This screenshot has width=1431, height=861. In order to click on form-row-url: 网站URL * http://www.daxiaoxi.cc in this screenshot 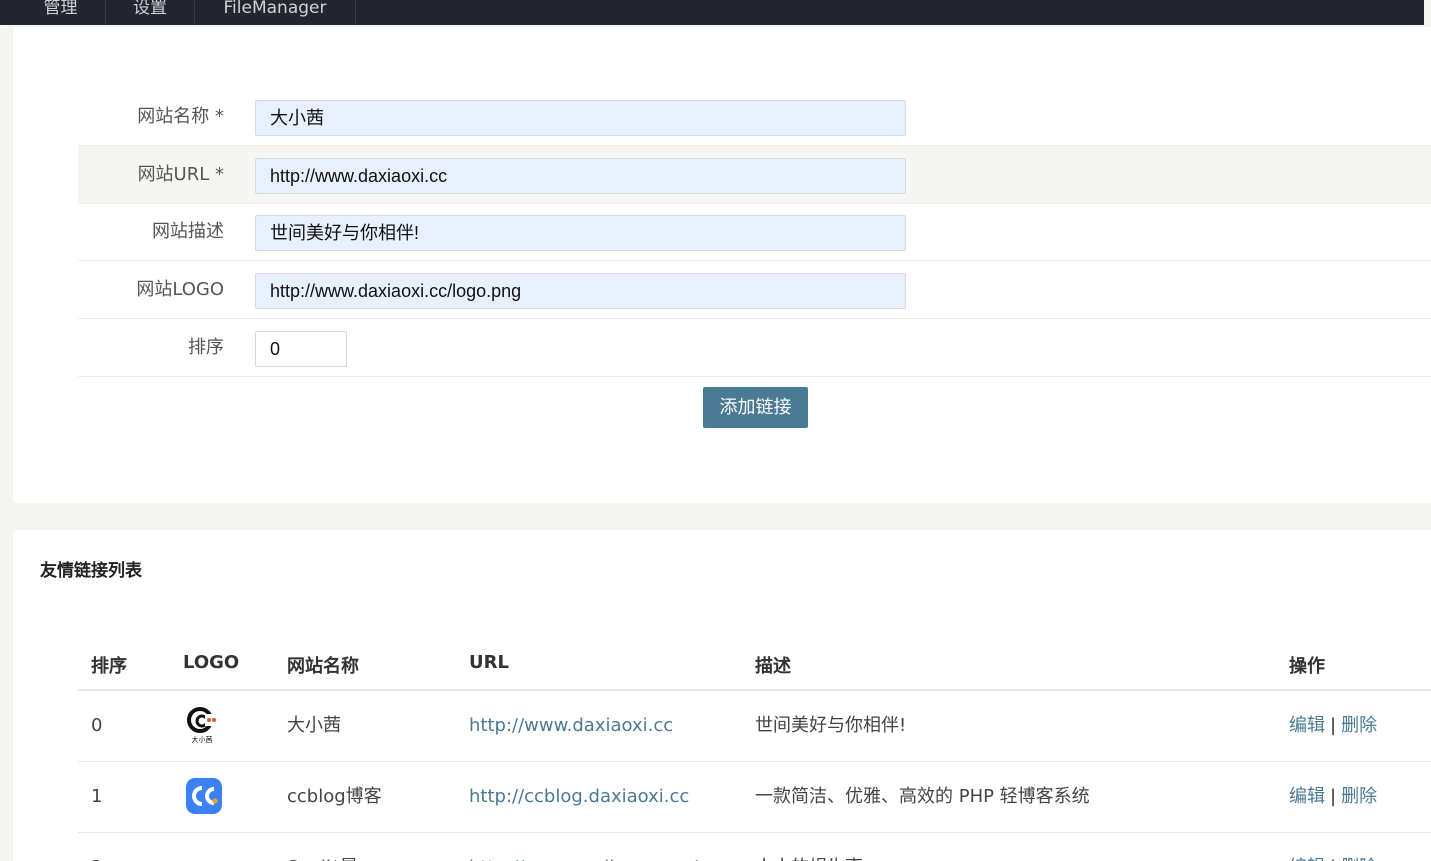, I will do `click(754, 175)`.